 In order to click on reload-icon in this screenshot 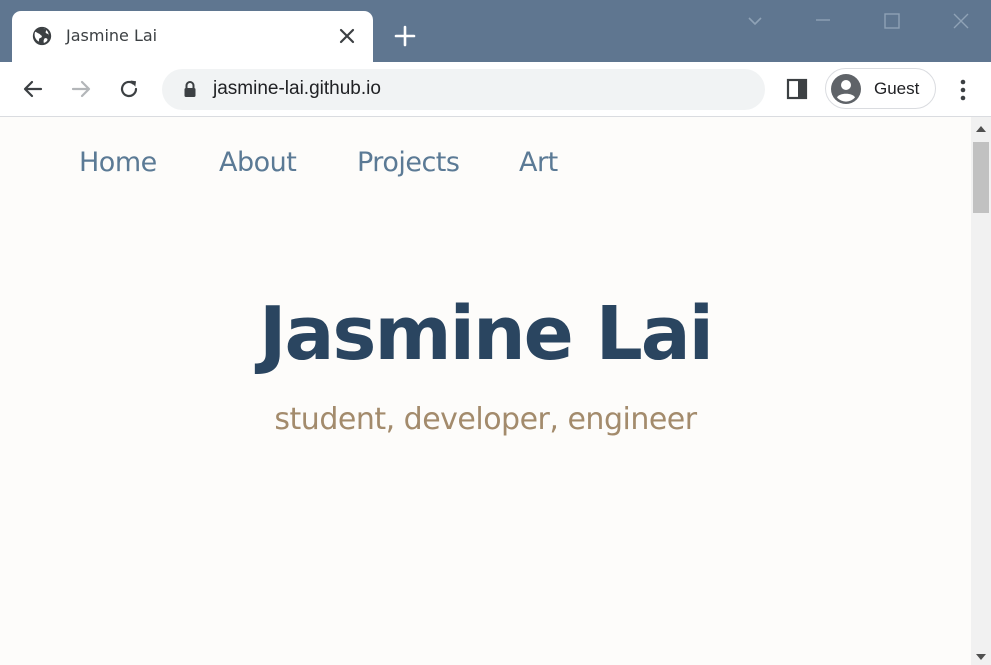, I will do `click(129, 89)`.